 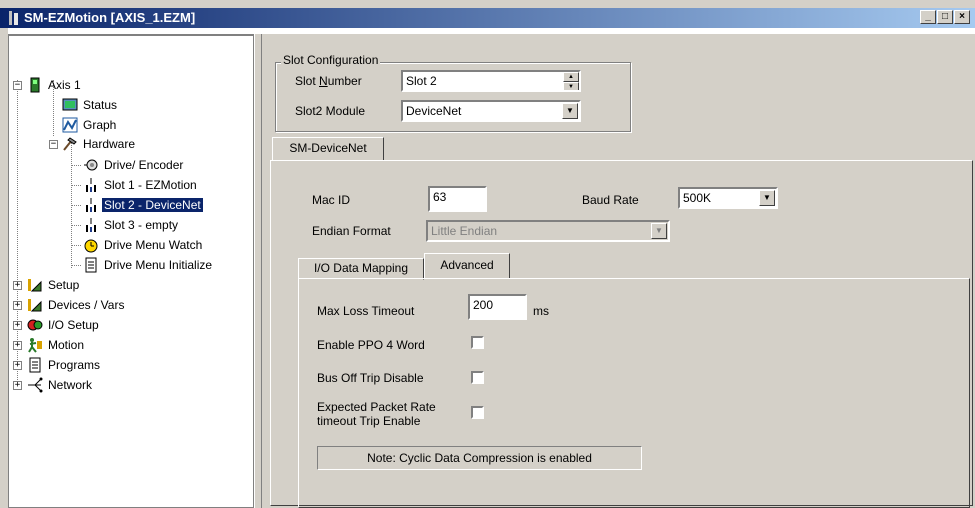 What do you see at coordinates (91, 246) in the screenshot?
I see `watch-icon` at bounding box center [91, 246].